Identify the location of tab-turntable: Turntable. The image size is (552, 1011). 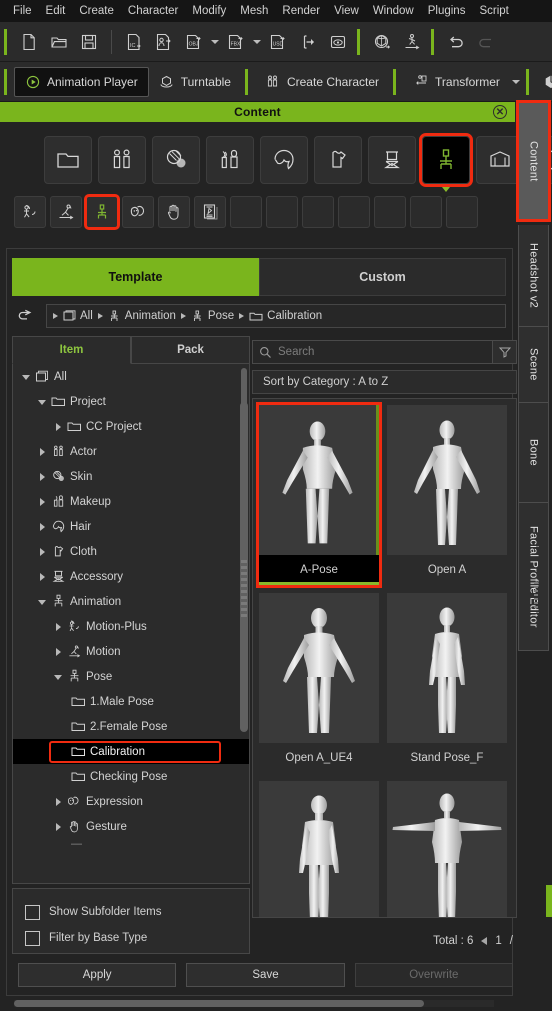
(195, 82).